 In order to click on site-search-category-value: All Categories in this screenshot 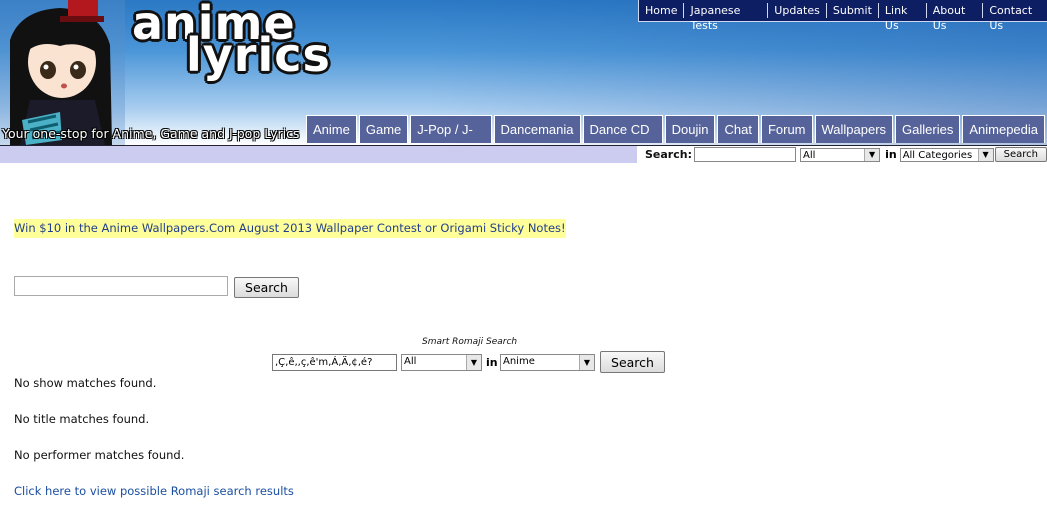, I will do `click(937, 155)`.